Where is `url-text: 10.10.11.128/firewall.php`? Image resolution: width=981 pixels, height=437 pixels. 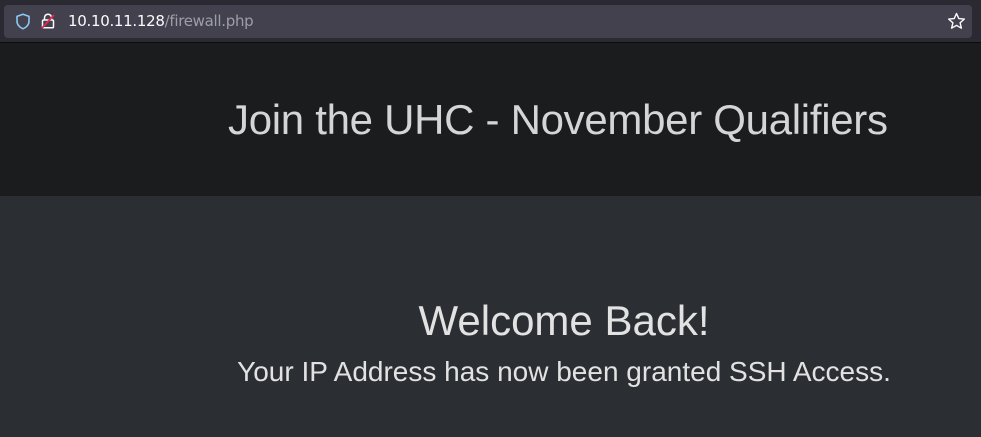 url-text: 10.10.11.128/firewall.php is located at coordinates (161, 21).